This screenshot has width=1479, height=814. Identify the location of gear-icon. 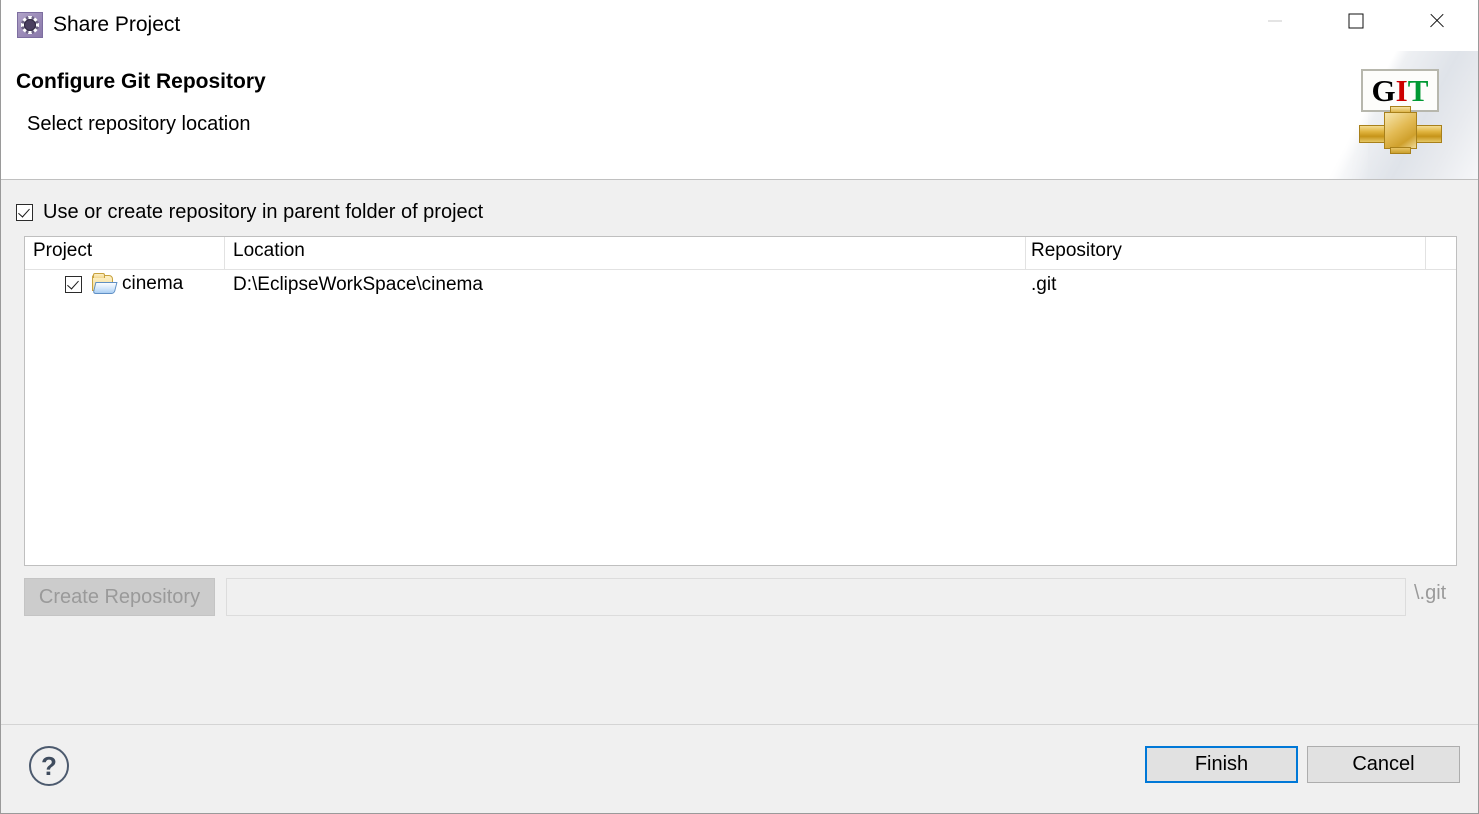
(30, 25).